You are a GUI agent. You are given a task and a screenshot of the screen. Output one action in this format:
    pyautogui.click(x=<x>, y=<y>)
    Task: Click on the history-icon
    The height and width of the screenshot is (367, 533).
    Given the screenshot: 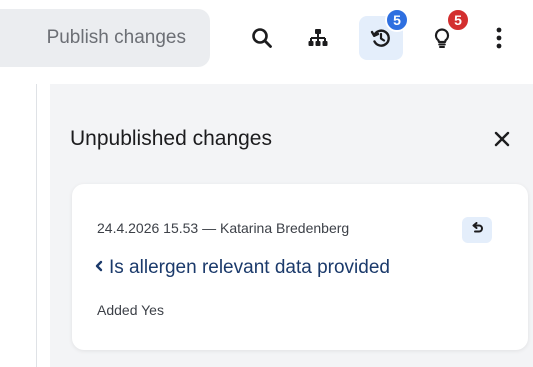 What is the action you would take?
    pyautogui.click(x=381, y=38)
    